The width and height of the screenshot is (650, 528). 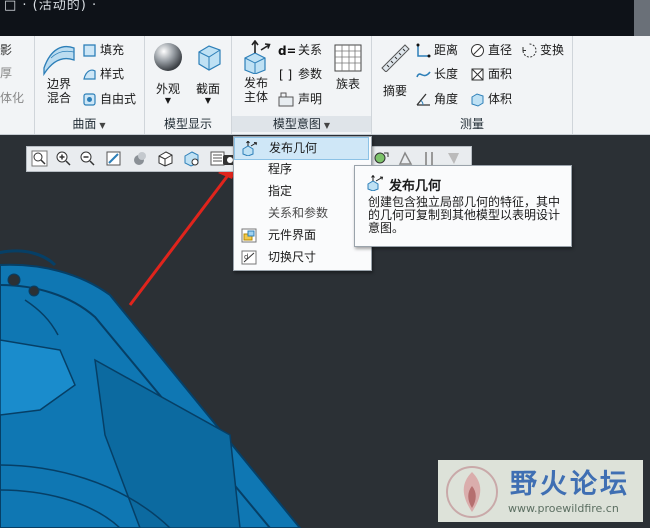 What do you see at coordinates (208, 74) in the screenshot?
I see `section-button: 截面 ▼` at bounding box center [208, 74].